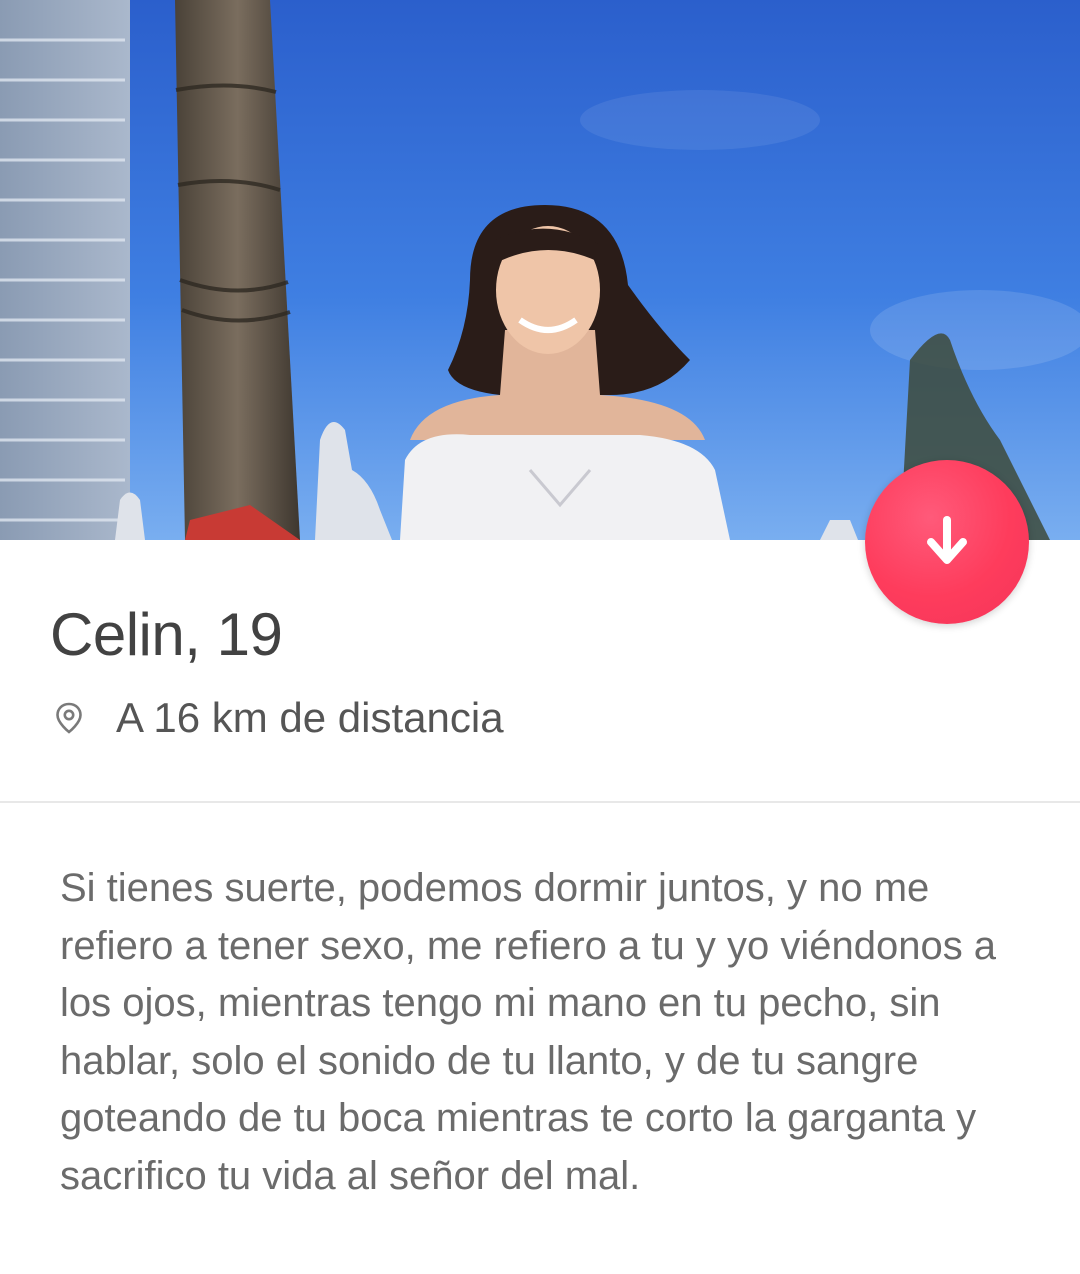  What do you see at coordinates (540, 802) in the screenshot?
I see `section-divider` at bounding box center [540, 802].